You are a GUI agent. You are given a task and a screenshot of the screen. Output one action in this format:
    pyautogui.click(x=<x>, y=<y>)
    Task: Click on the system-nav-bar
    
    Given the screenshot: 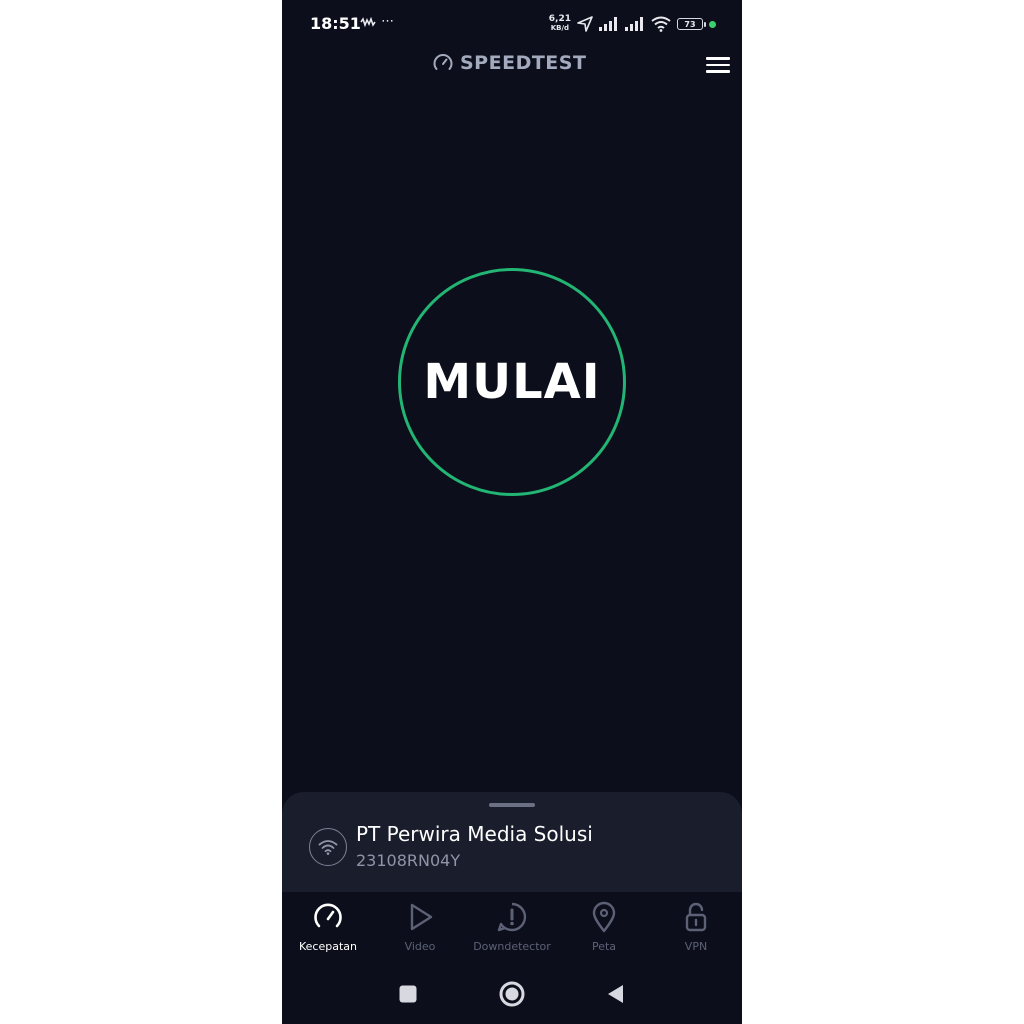 What is the action you would take?
    pyautogui.click(x=512, y=994)
    